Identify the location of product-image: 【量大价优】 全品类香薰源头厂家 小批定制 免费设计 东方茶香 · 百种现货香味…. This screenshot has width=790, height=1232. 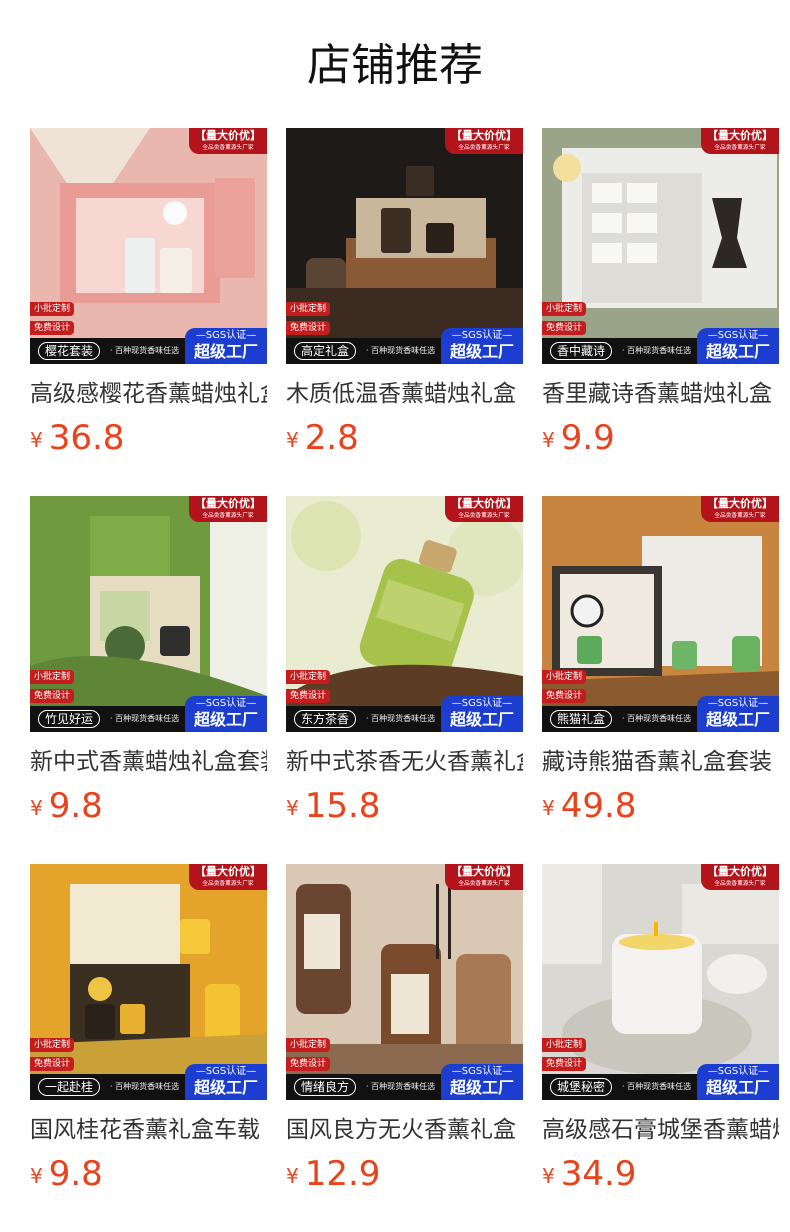
(404, 614).